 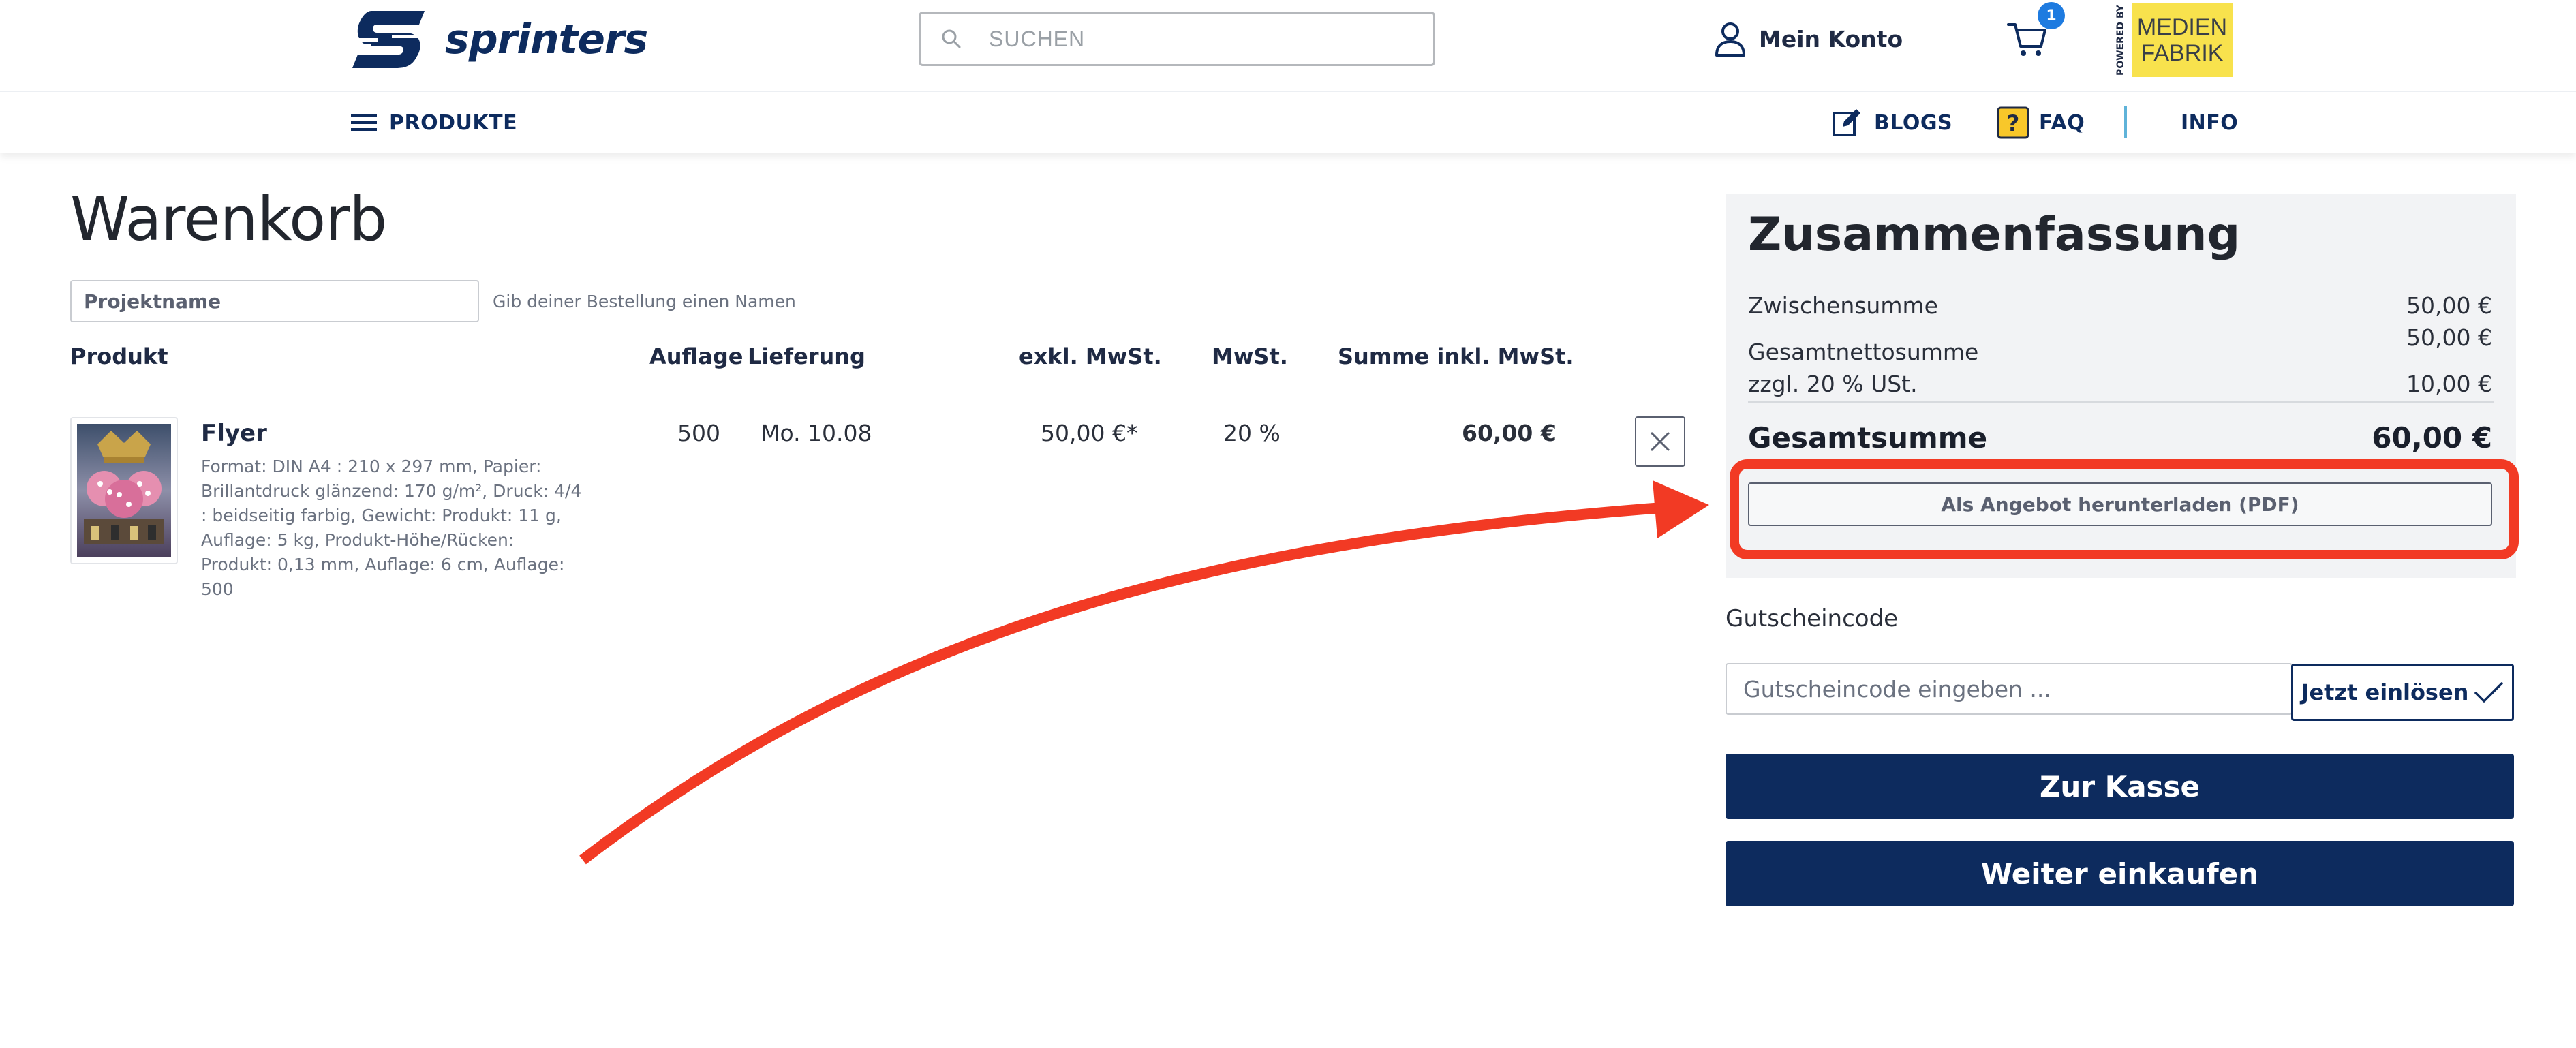 What do you see at coordinates (1863, 352) in the screenshot?
I see `net-total-label: Gesamtnettosumme` at bounding box center [1863, 352].